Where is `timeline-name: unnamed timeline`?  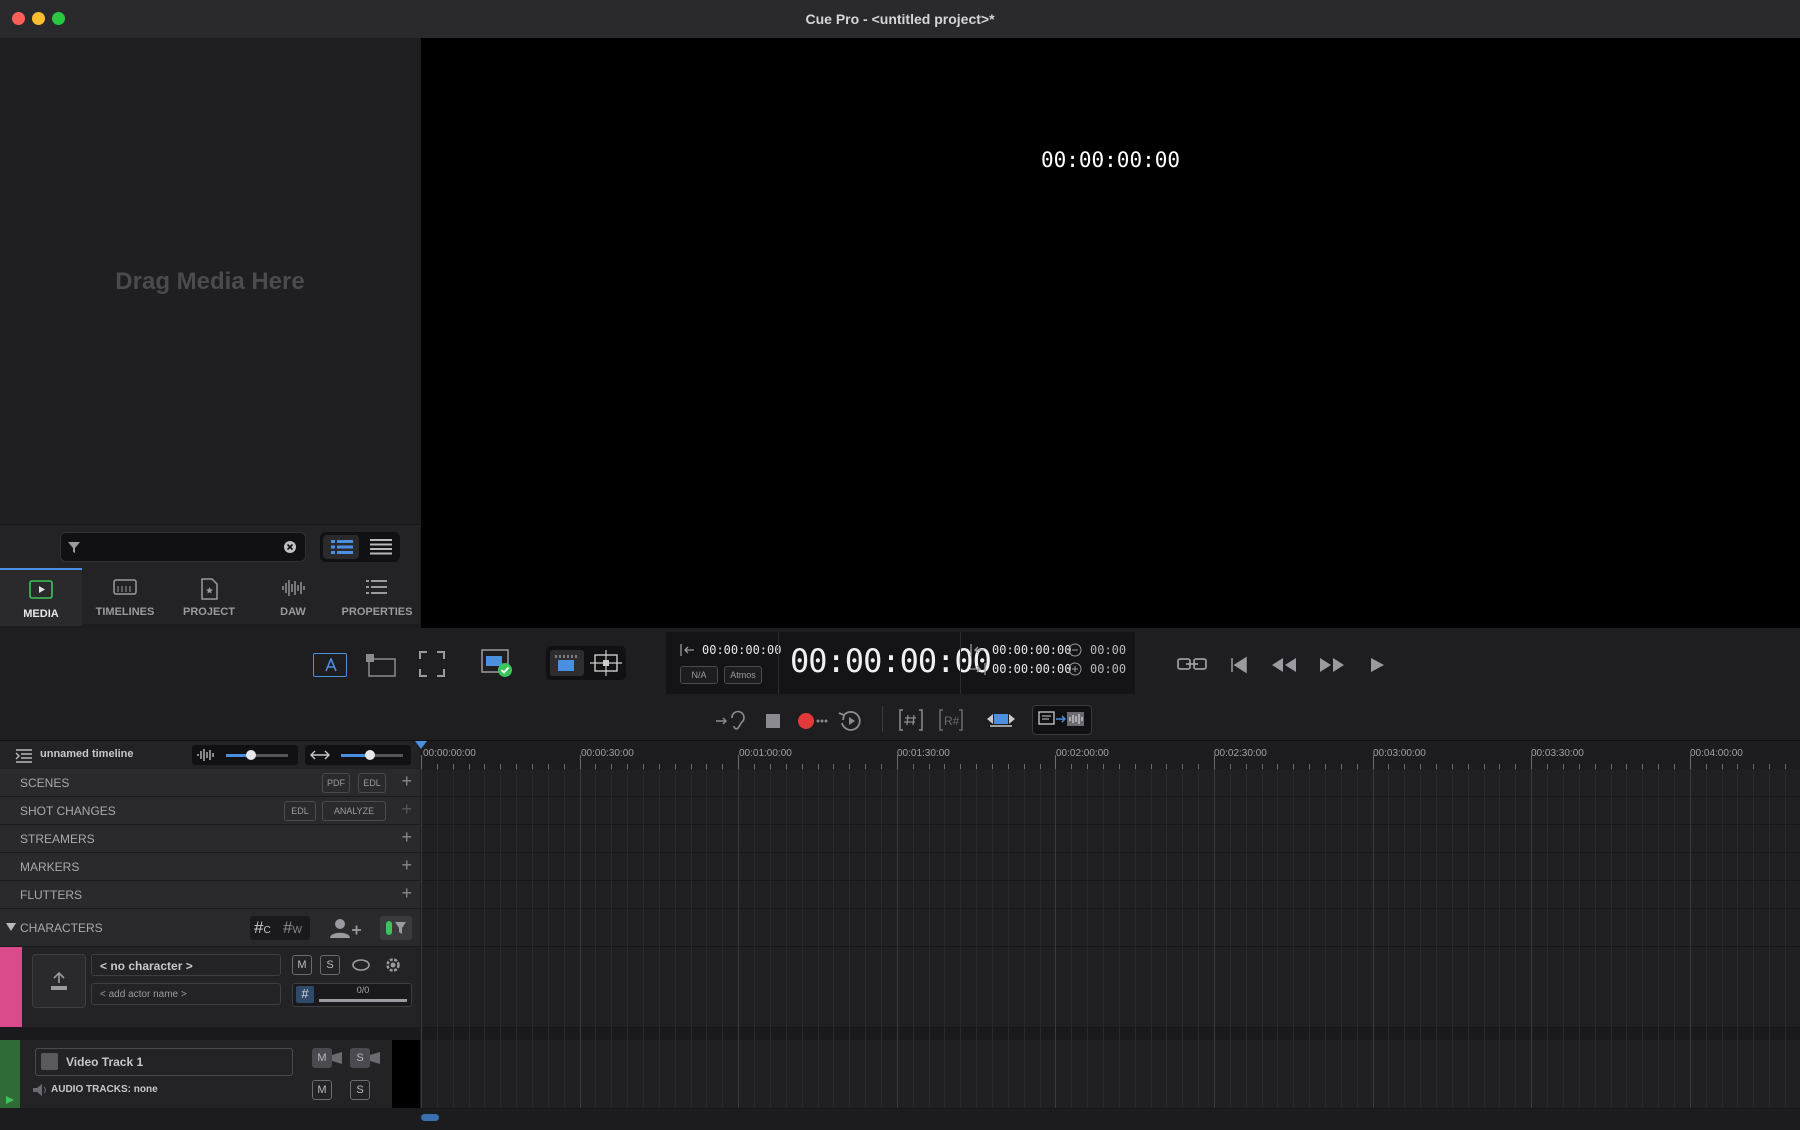 timeline-name: unnamed timeline is located at coordinates (87, 754).